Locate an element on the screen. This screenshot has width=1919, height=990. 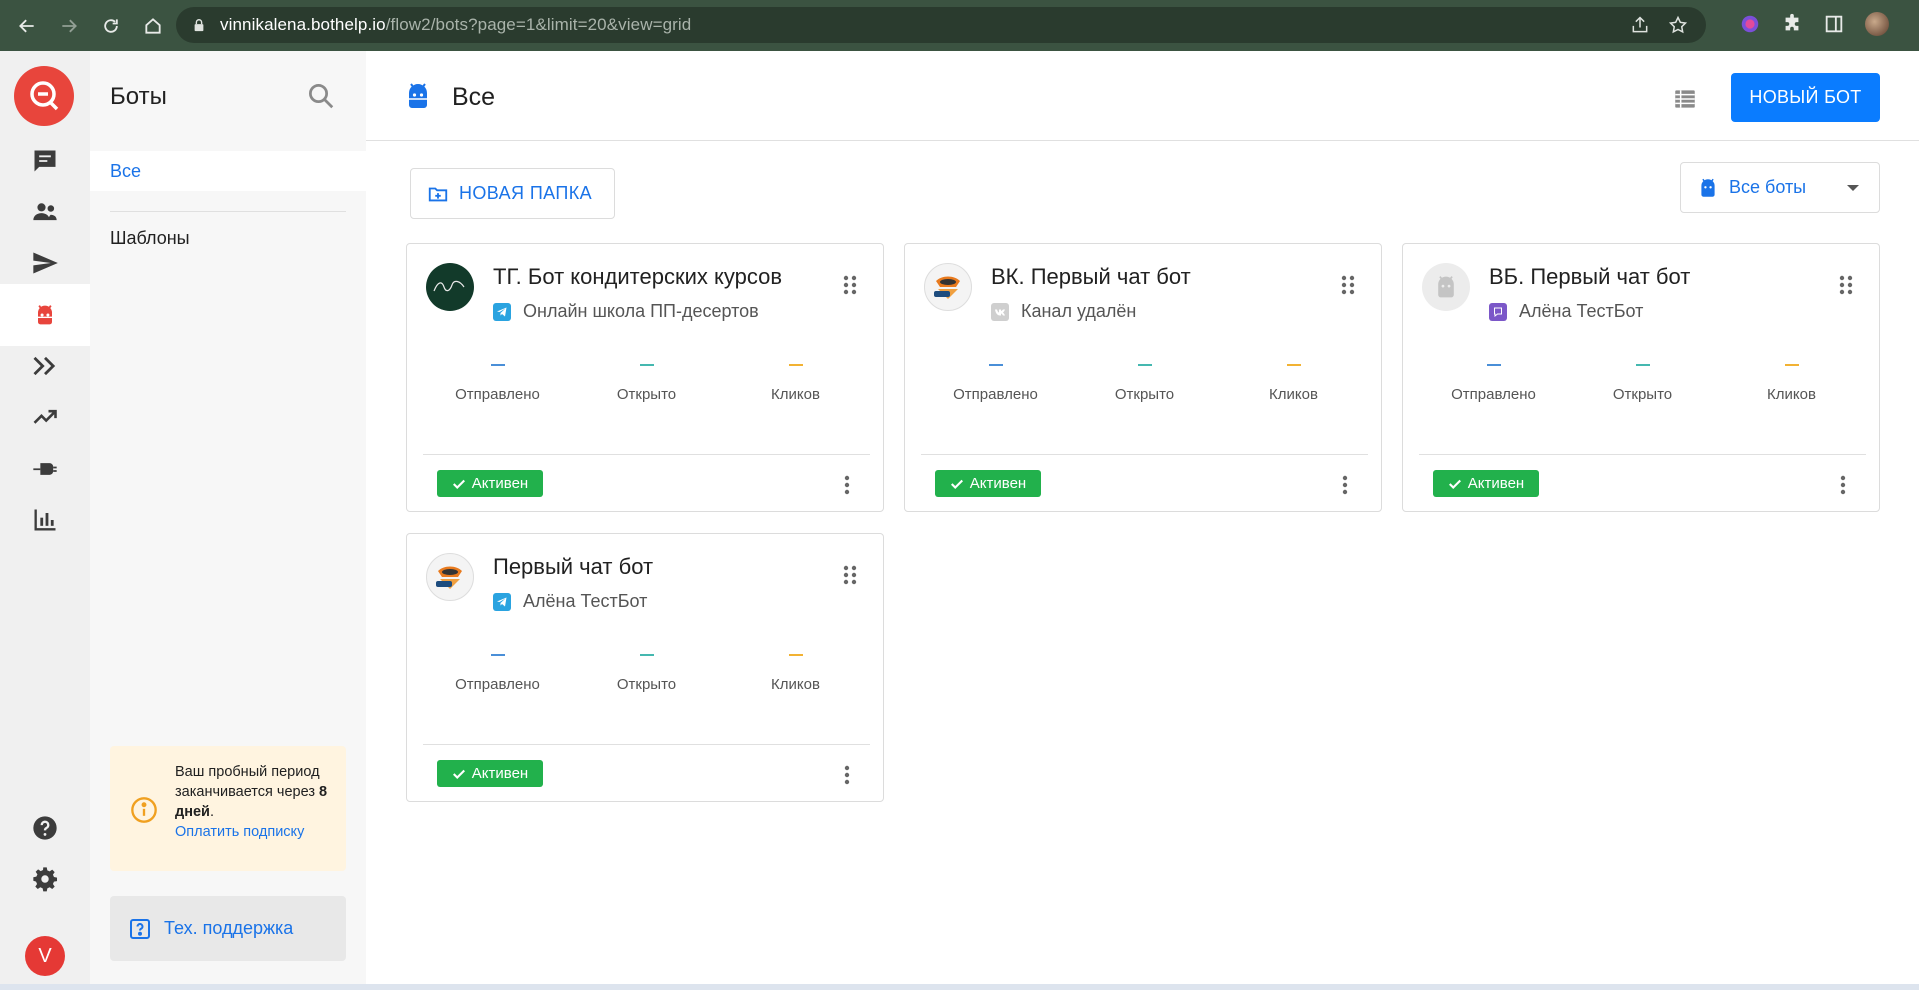
list-view-icon is located at coordinates (1685, 99).